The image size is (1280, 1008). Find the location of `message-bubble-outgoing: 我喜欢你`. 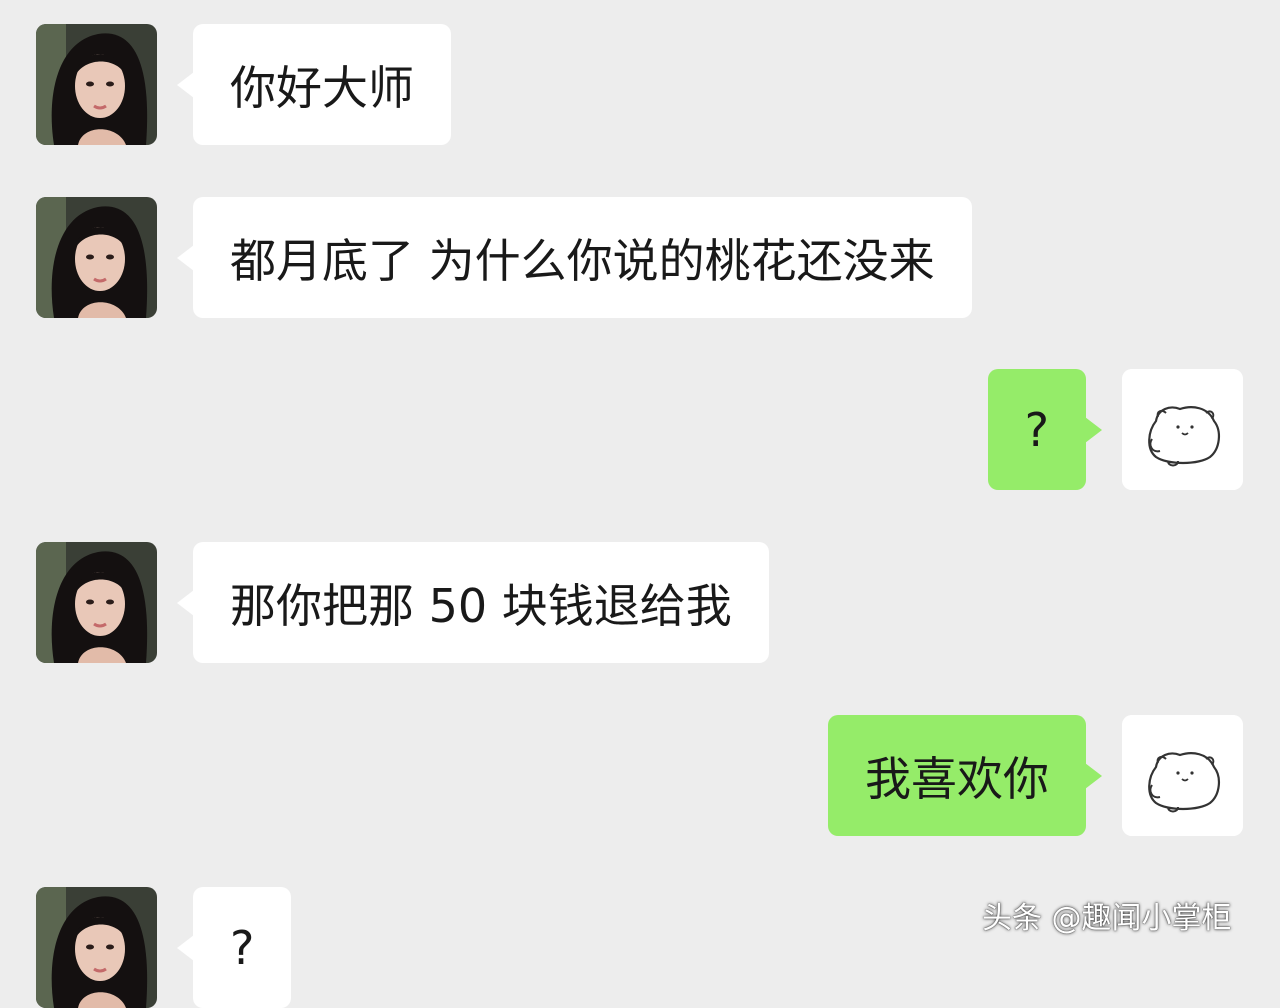

message-bubble-outgoing: 我喜欢你 is located at coordinates (965, 775).